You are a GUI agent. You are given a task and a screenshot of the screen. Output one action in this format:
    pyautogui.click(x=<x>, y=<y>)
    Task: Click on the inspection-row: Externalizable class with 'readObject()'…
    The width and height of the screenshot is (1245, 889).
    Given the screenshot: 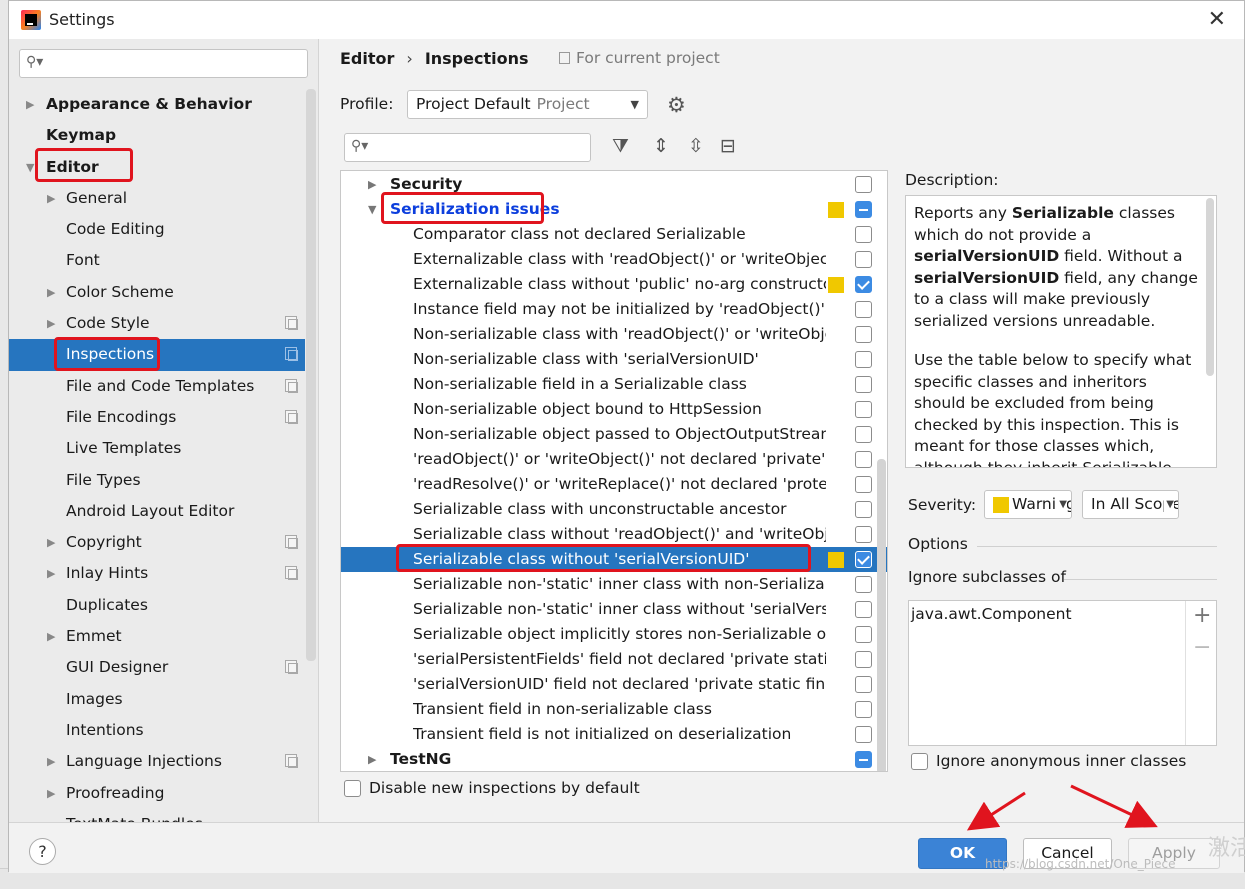 What is the action you would take?
    pyautogui.click(x=614, y=259)
    